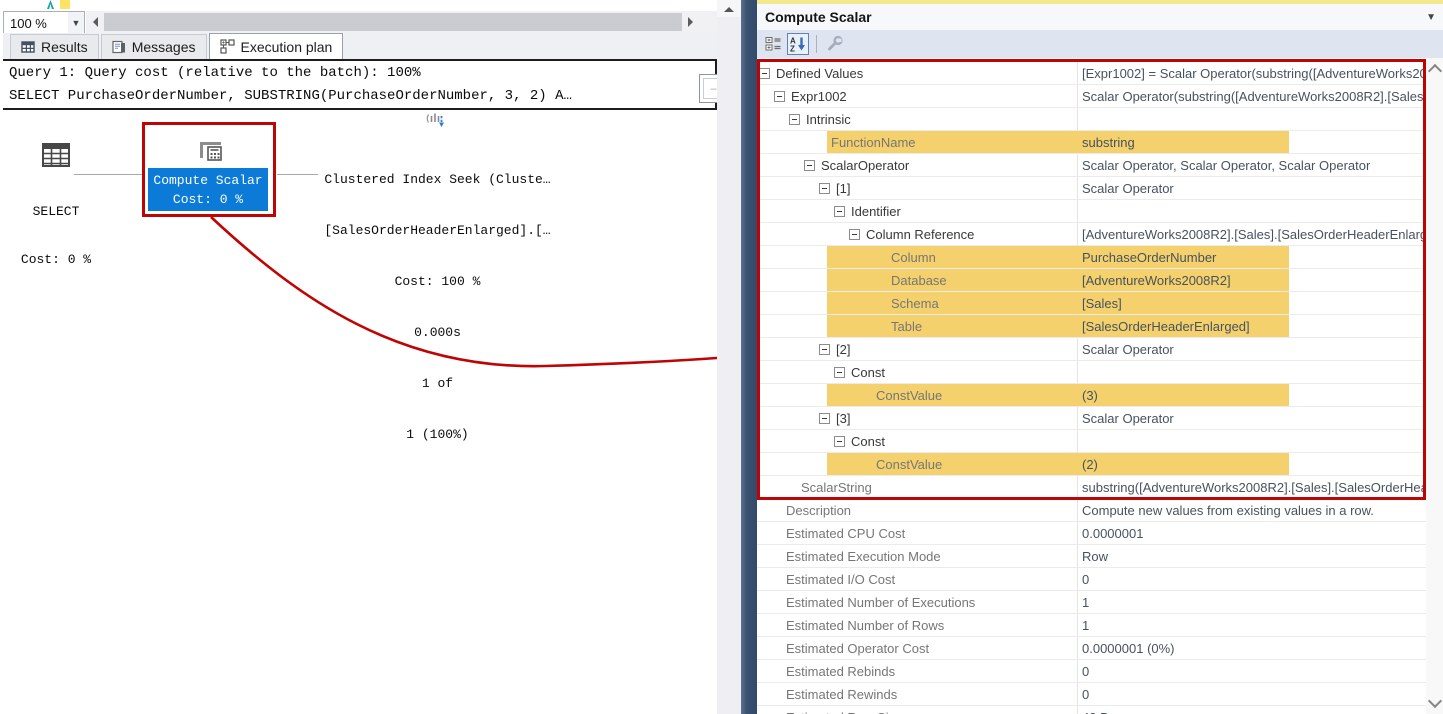 The height and width of the screenshot is (714, 1443). What do you see at coordinates (393, 22) in the screenshot?
I see `horizontal-scrollbar-thumb` at bounding box center [393, 22].